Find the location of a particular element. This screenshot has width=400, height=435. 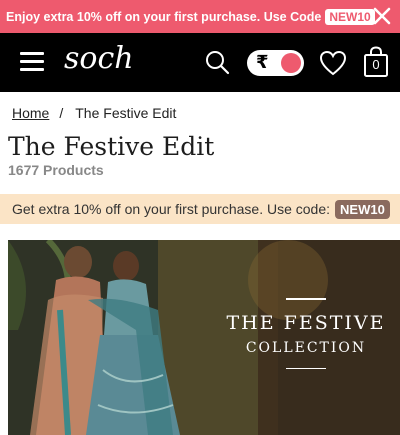

banner-headline: THE FESTIVE COLLECTION is located at coordinates (306, 333).